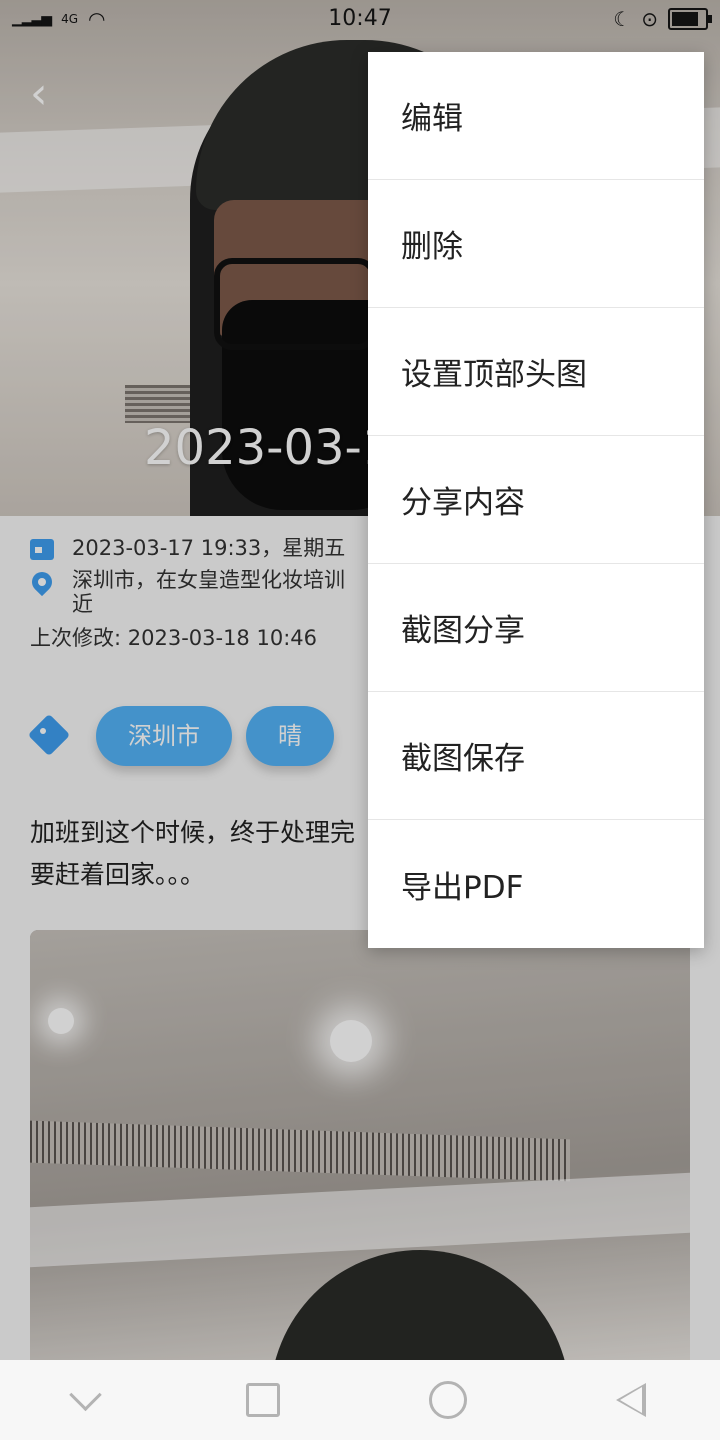  Describe the element at coordinates (536, 116) in the screenshot. I see `menu-item-edit: 编辑` at that location.